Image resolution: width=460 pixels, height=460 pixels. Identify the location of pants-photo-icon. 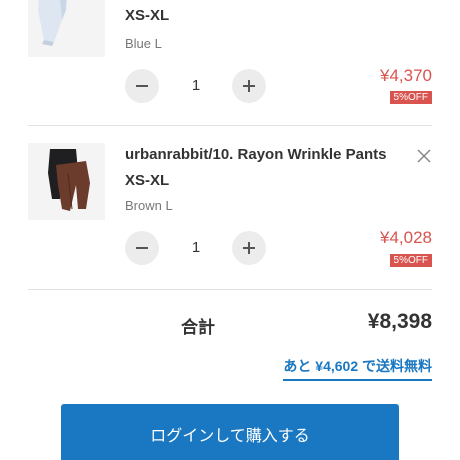
(66, 181).